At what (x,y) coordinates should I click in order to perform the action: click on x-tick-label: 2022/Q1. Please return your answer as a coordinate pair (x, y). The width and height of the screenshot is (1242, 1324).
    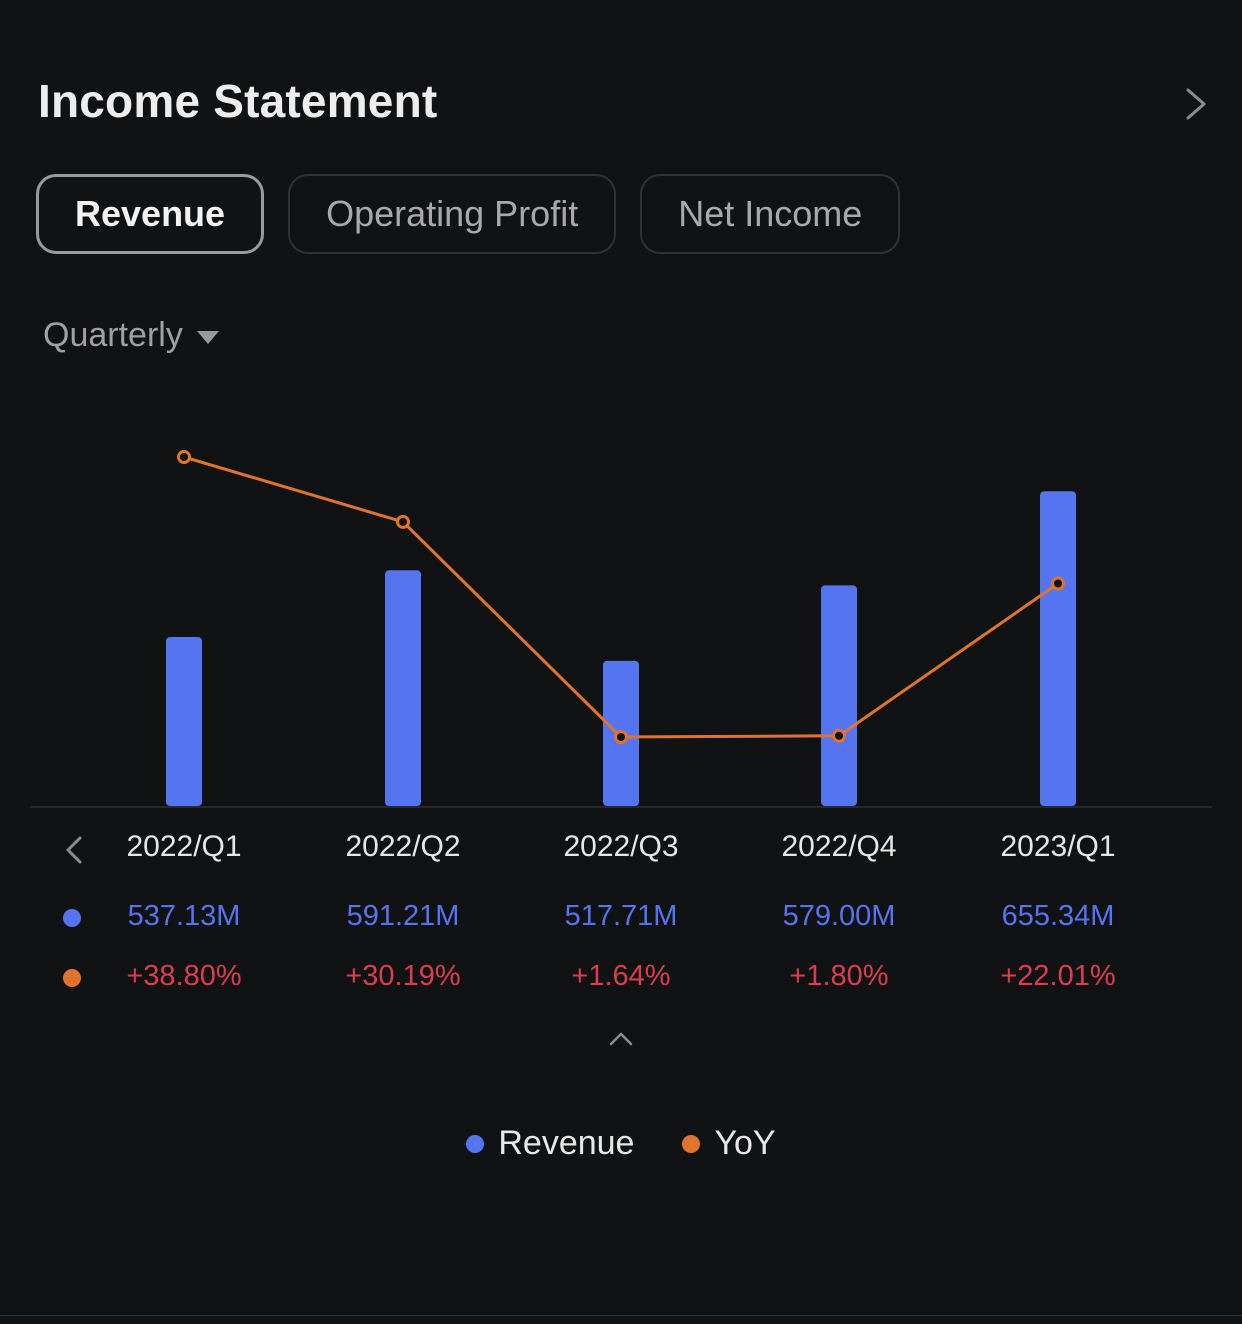
    Looking at the image, I should click on (184, 846).